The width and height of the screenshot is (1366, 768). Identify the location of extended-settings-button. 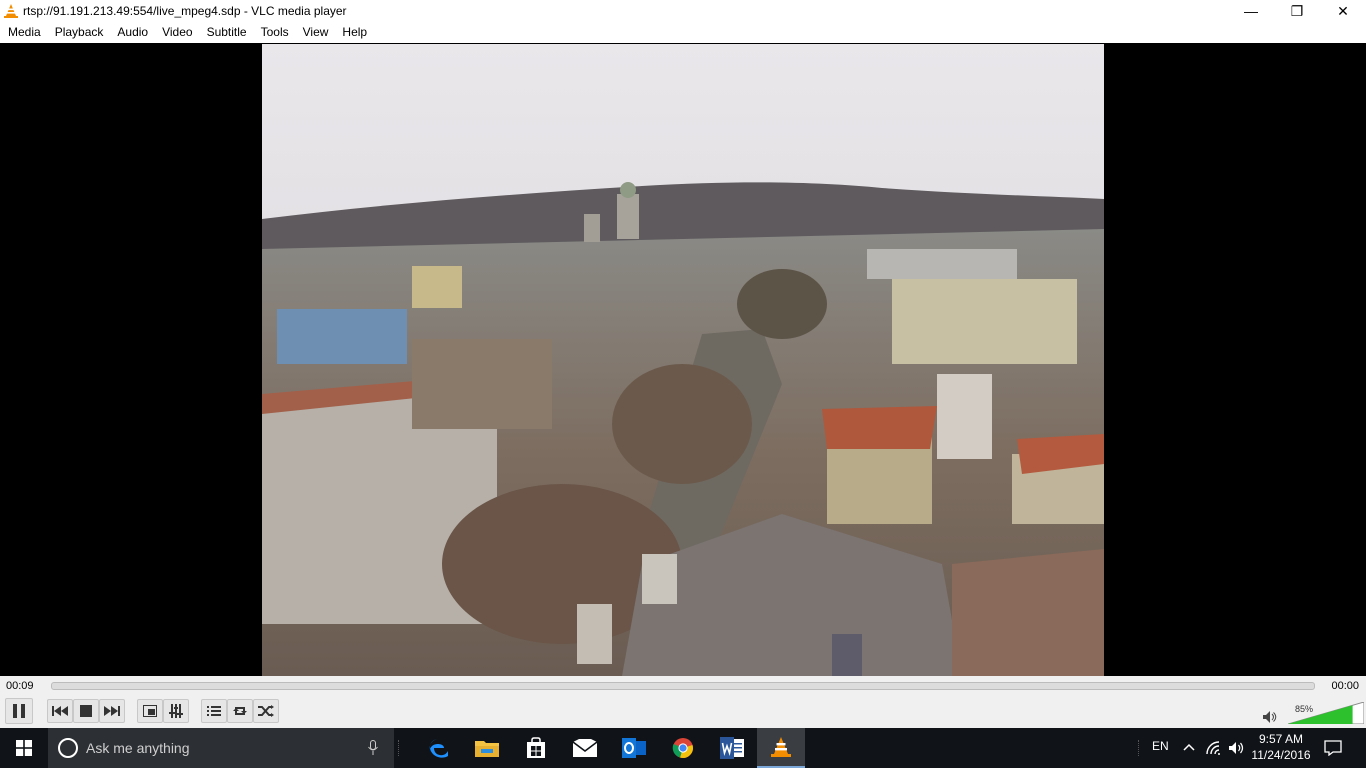
(176, 711).